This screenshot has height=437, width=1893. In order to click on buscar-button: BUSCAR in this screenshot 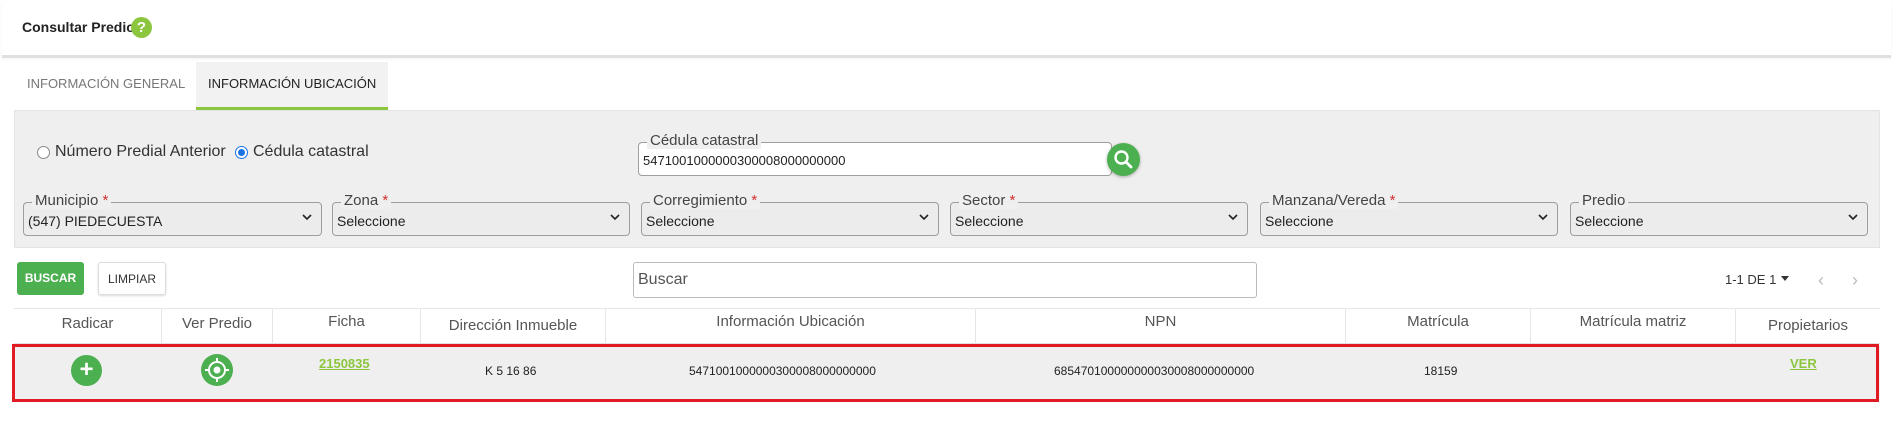, I will do `click(50, 278)`.